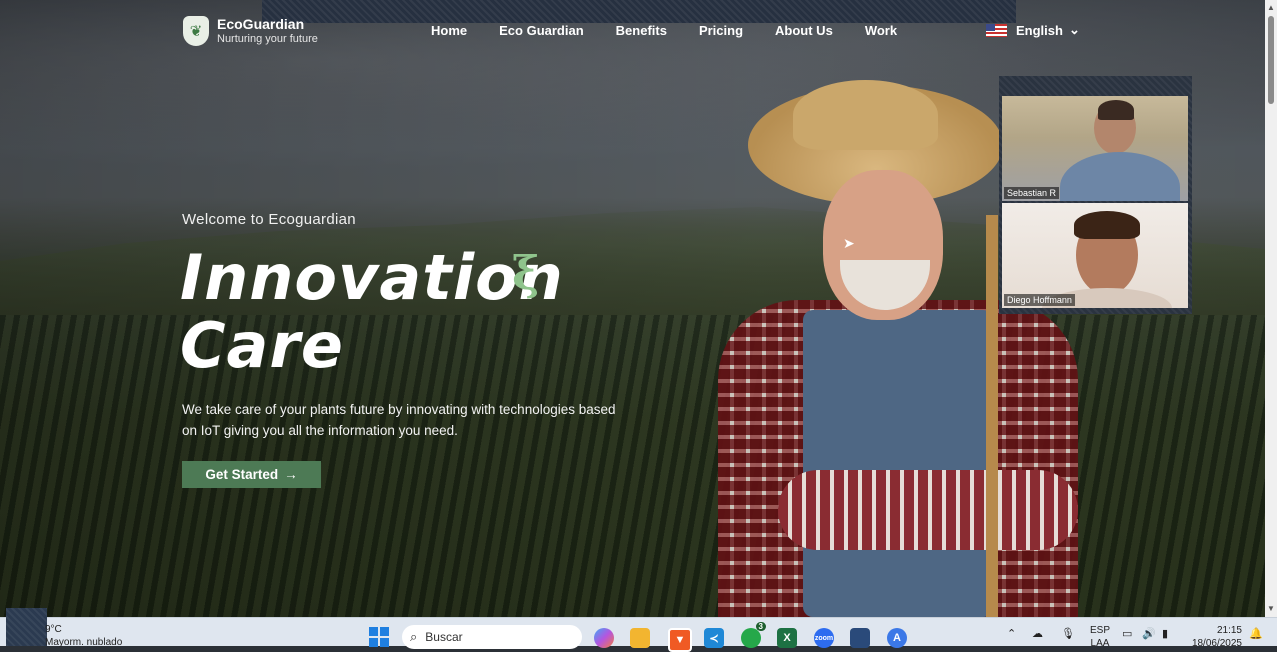  What do you see at coordinates (83, 636) in the screenshot?
I see `weather-widget: 9°C Mayorm. nublado` at bounding box center [83, 636].